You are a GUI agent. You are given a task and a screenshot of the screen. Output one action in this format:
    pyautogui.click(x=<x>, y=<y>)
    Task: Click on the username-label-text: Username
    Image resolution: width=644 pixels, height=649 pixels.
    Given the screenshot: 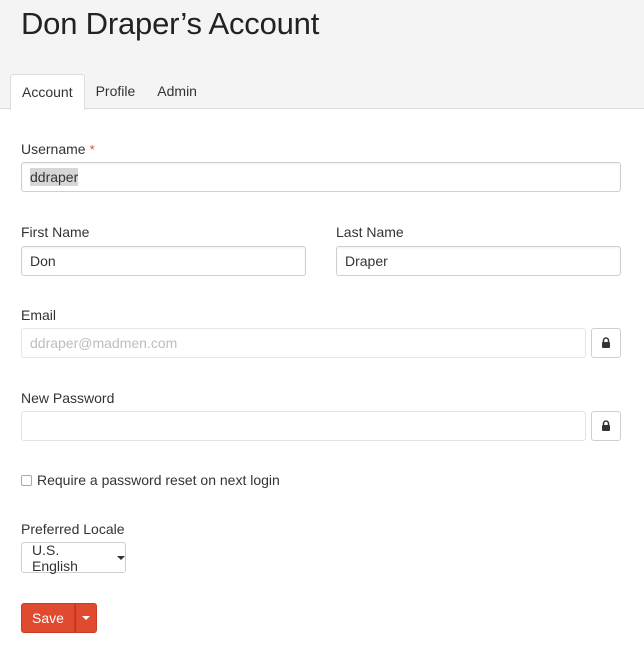 What is the action you would take?
    pyautogui.click(x=53, y=149)
    